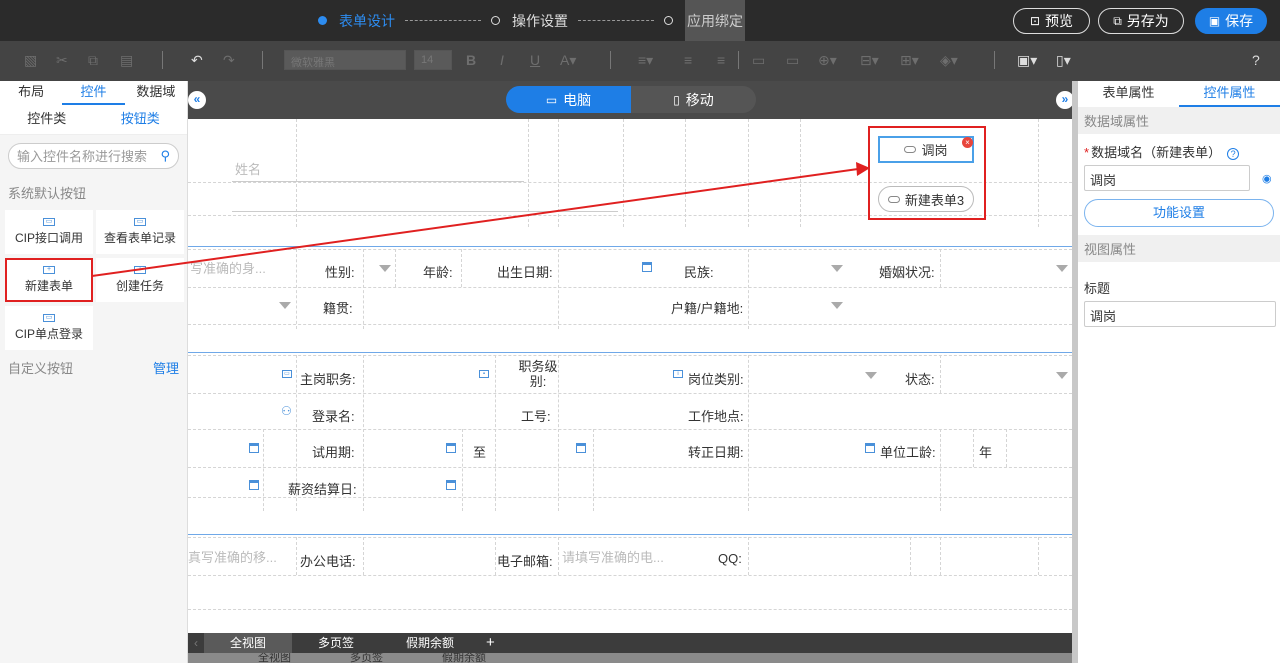 The height and width of the screenshot is (663, 1280). Describe the element at coordinates (140, 280) in the screenshot. I see `create-task-button: + 创建任务` at that location.